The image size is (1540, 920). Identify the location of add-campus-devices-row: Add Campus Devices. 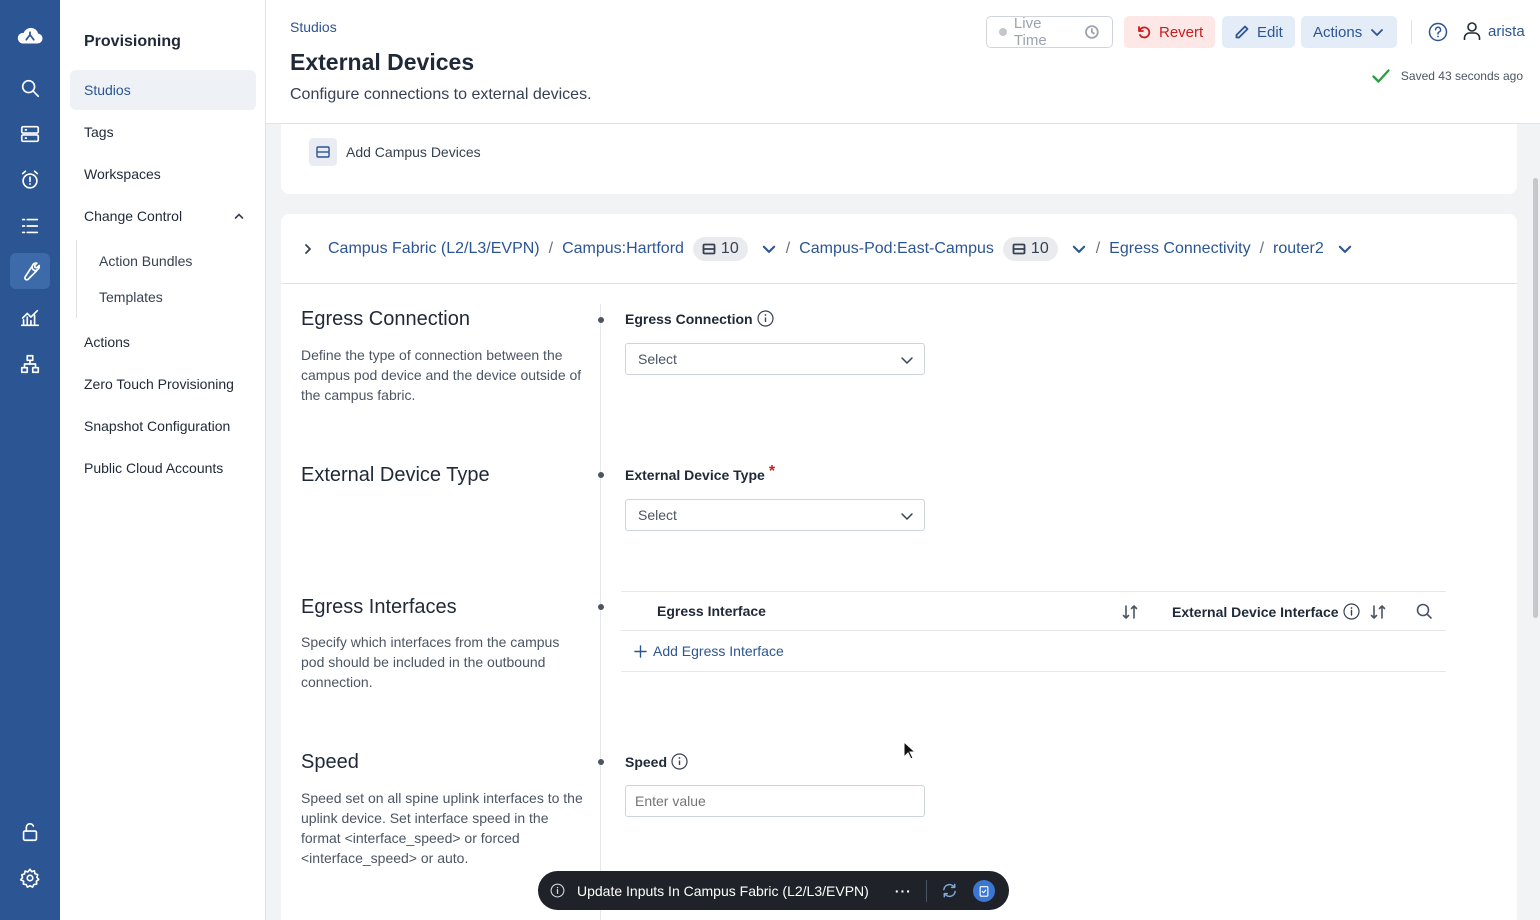
(395, 152).